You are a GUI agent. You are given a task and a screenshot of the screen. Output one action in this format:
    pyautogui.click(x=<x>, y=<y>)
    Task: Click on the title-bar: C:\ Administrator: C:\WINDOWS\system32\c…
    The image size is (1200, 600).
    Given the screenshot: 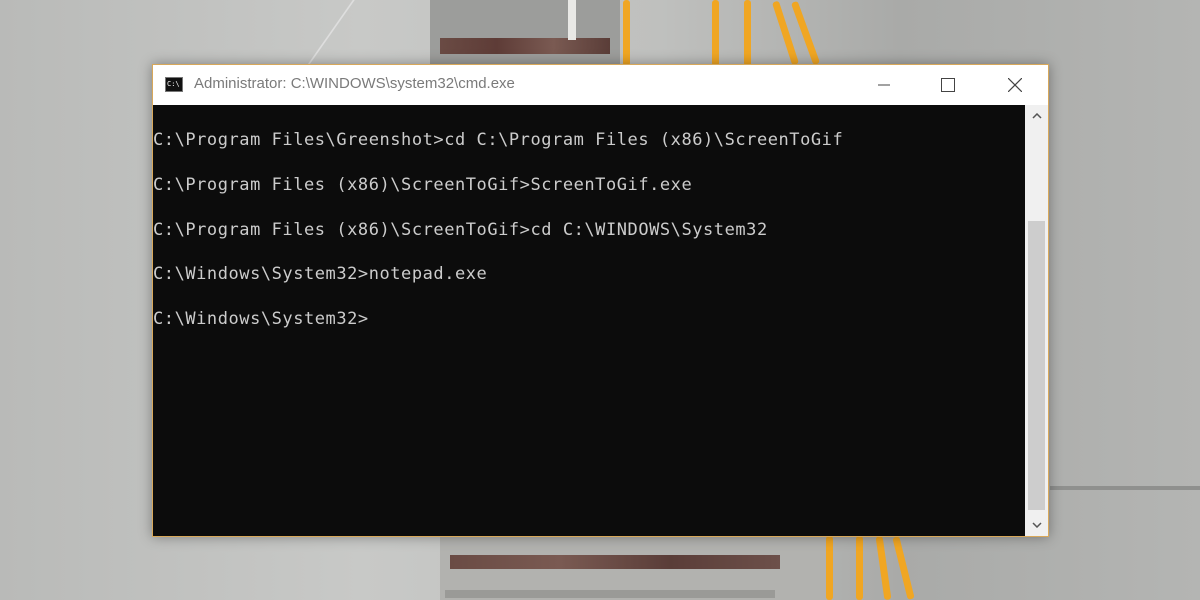 What is the action you would take?
    pyautogui.click(x=600, y=85)
    